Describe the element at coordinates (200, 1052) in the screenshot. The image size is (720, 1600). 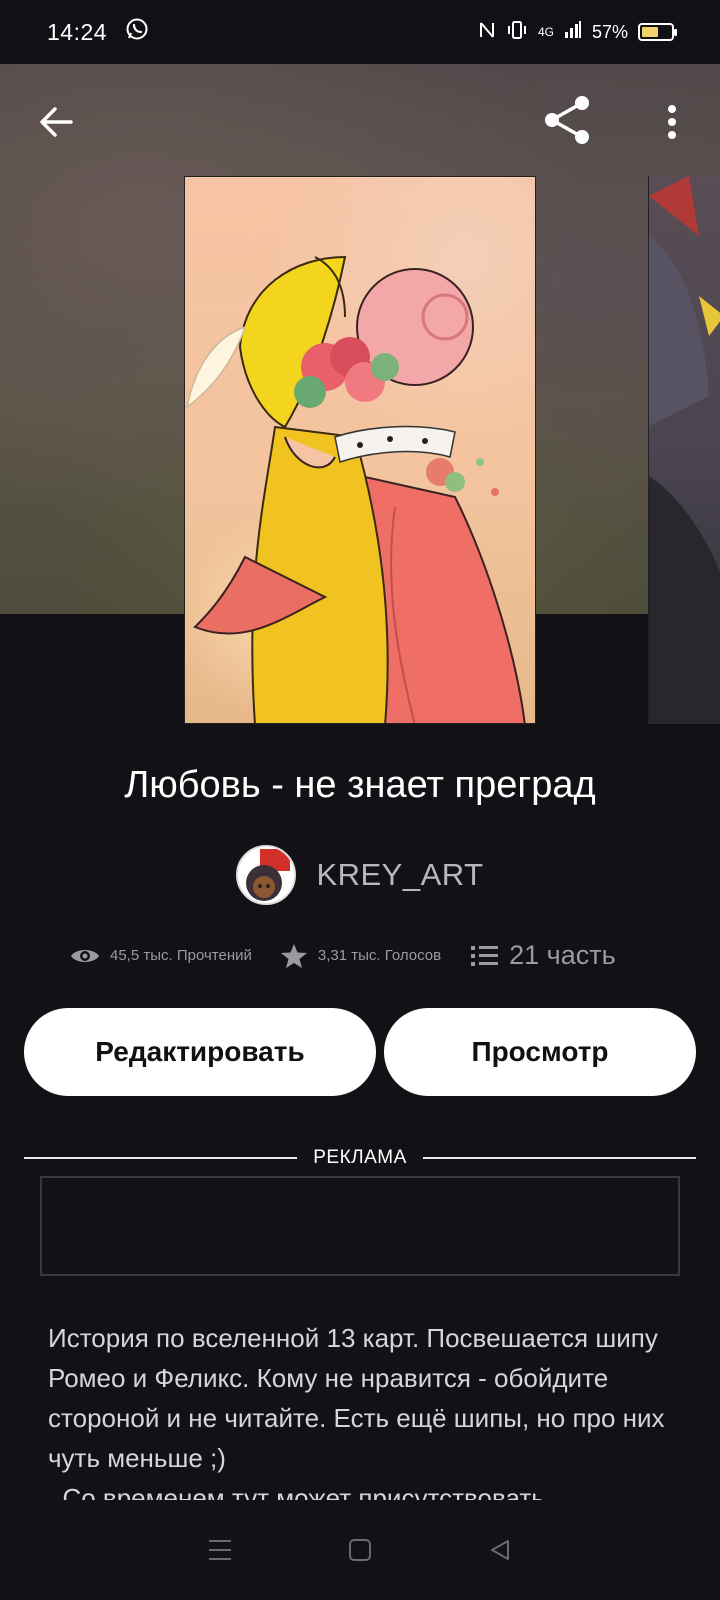
I see `edit-button: Редактировать` at that location.